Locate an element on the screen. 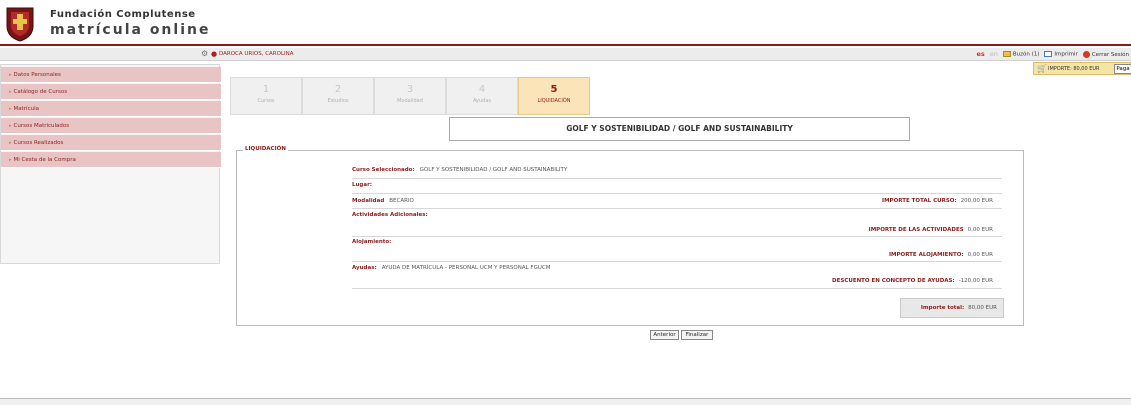 This screenshot has width=1131, height=405. sidebar-item-catalogo-cursos: Catálogo de Cursos is located at coordinates (111, 92).